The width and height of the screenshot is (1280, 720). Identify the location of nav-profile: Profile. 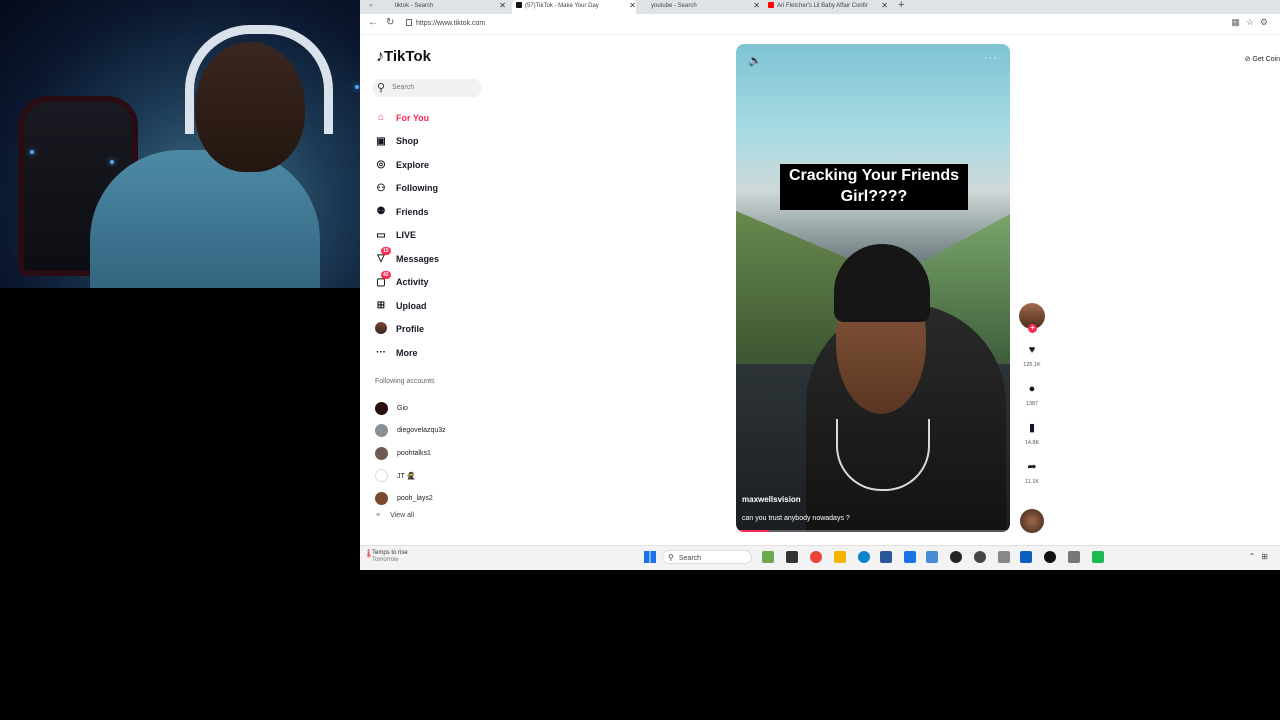
(439, 330).